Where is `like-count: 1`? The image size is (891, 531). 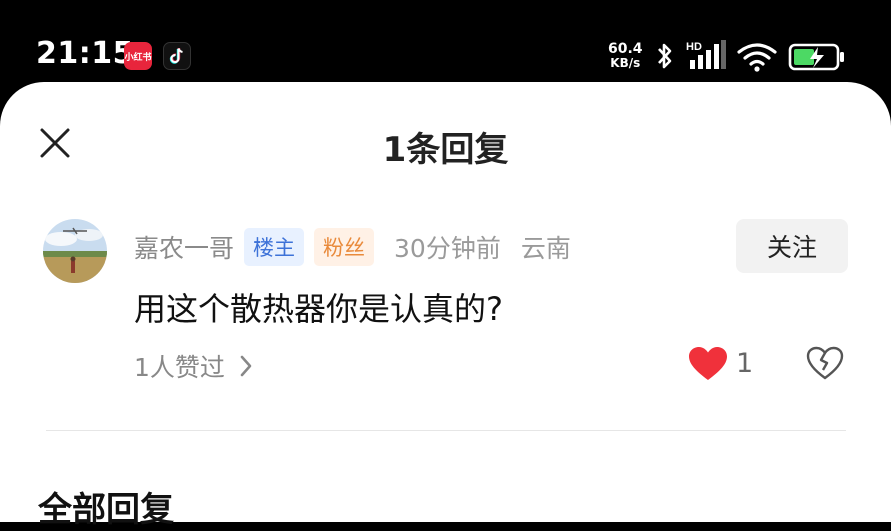
like-count: 1 is located at coordinates (745, 363).